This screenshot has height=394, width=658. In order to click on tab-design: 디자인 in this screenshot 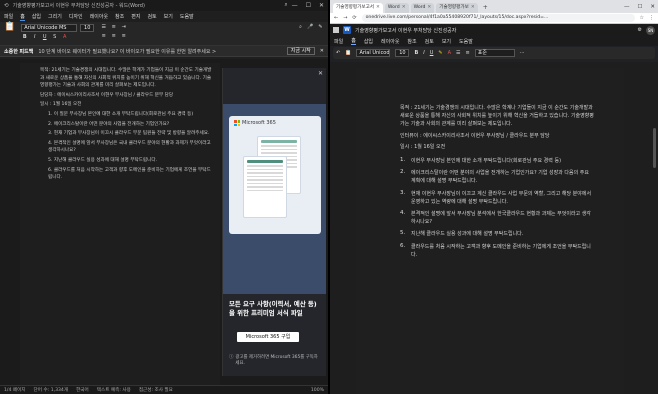, I will do `click(76, 16)`.